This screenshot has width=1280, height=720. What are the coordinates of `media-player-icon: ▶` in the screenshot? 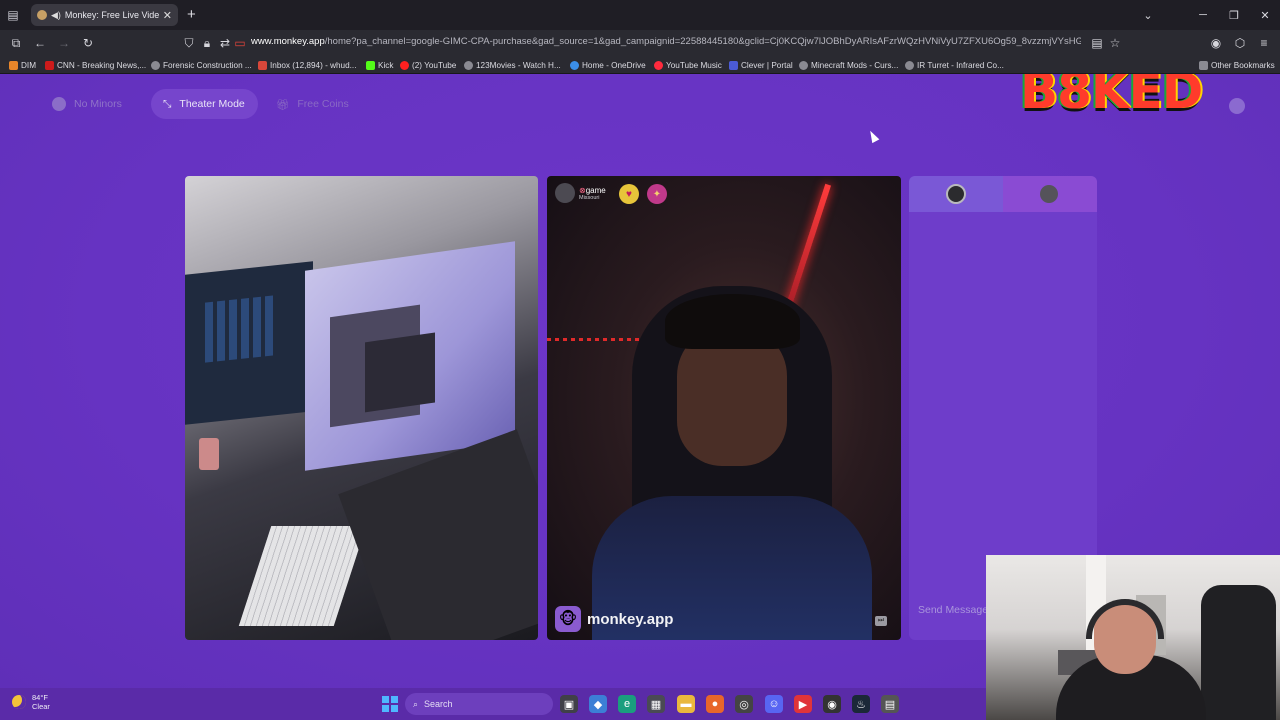 It's located at (803, 704).